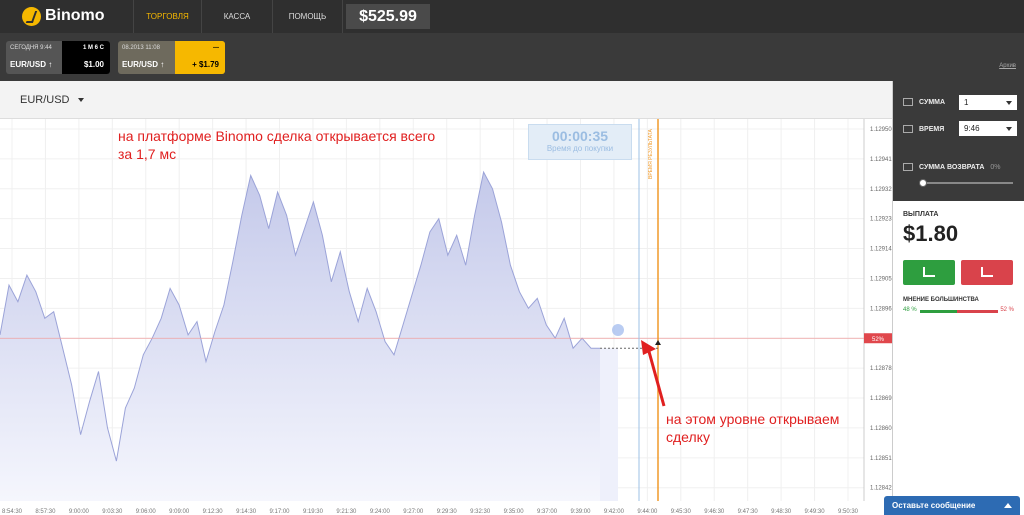 This screenshot has width=1024, height=515. I want to click on amount-select: 1, so click(988, 102).